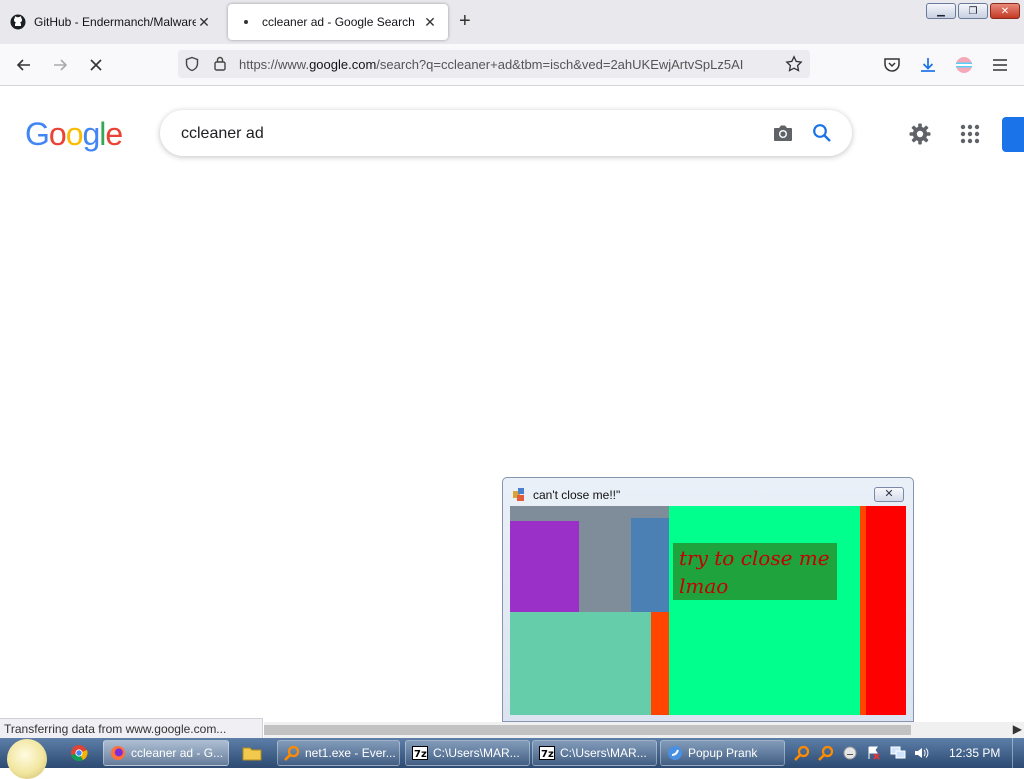 Image resolution: width=1024 pixels, height=779 pixels. Describe the element at coordinates (1000, 65) in the screenshot. I see `app-menu-icon` at that location.